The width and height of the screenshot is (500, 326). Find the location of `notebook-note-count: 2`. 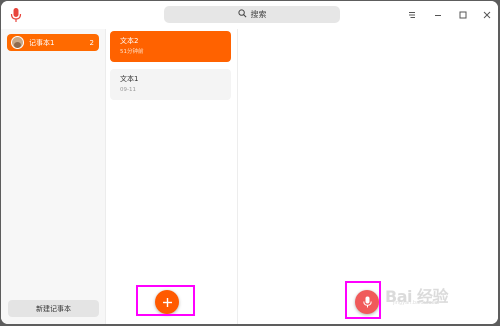

notebook-note-count: 2 is located at coordinates (91, 42).